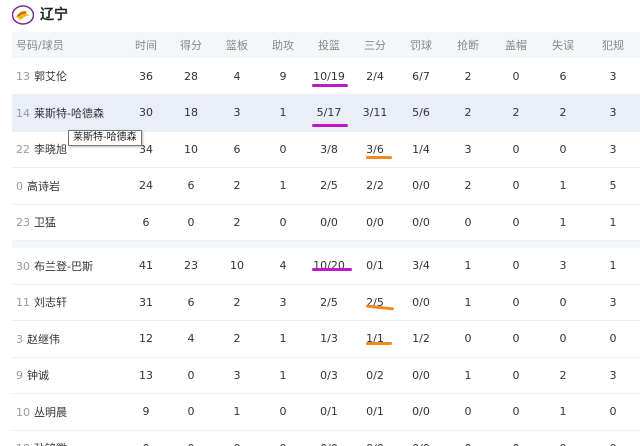 This screenshot has height=446, width=640. What do you see at coordinates (563, 45) in the screenshot?
I see `col-header-turnovers: 失误` at bounding box center [563, 45].